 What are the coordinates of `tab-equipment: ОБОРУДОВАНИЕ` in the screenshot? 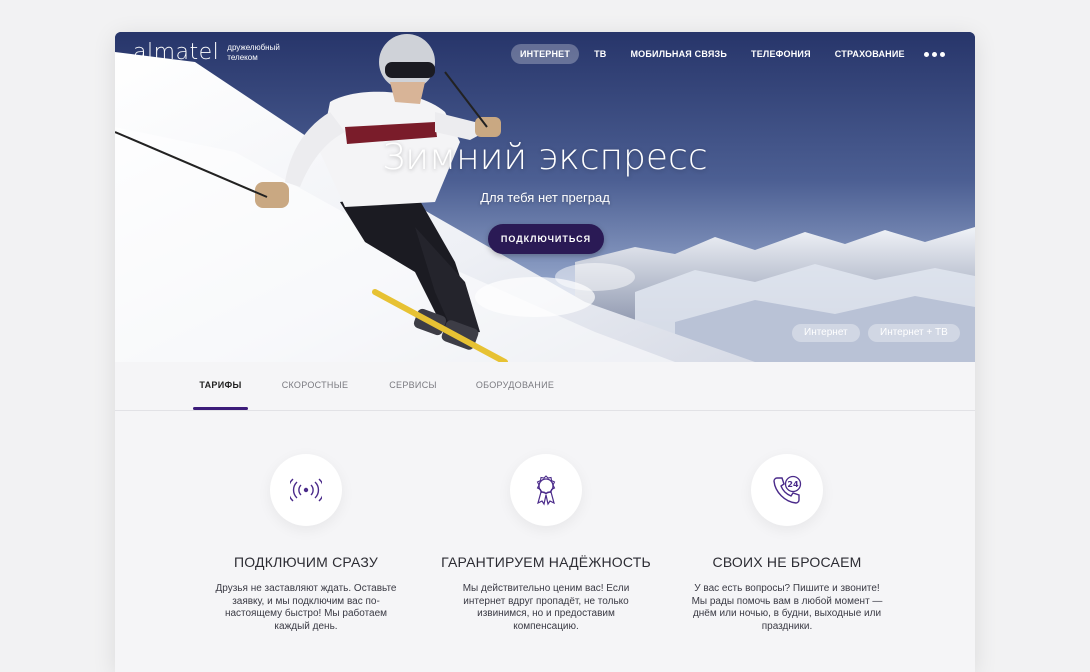 It's located at (515, 386).